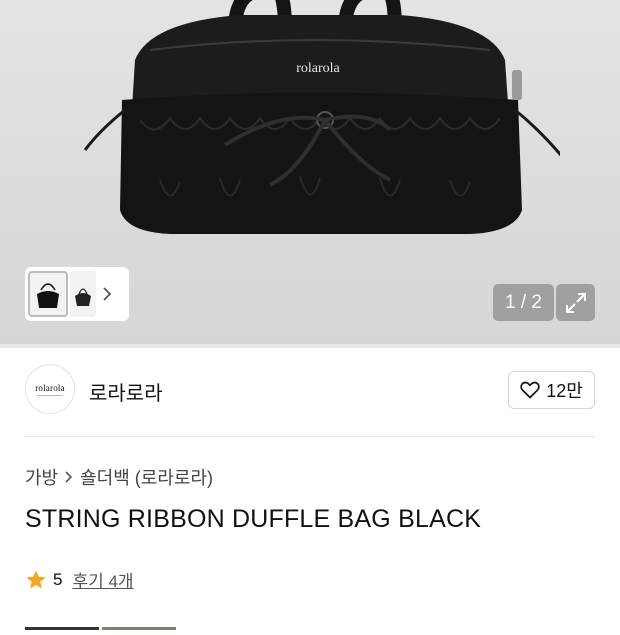  Describe the element at coordinates (146, 477) in the screenshot. I see `breadcrumb-subcategory: 숄더백 (로라로라)` at that location.